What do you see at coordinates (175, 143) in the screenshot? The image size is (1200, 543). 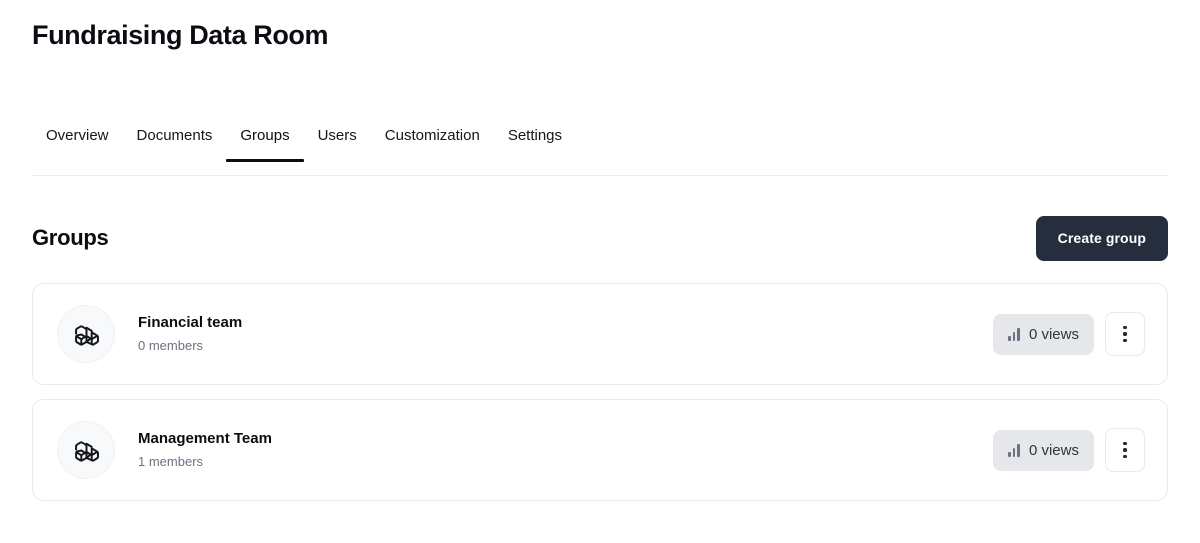 I see `tab-documents: Documents` at bounding box center [175, 143].